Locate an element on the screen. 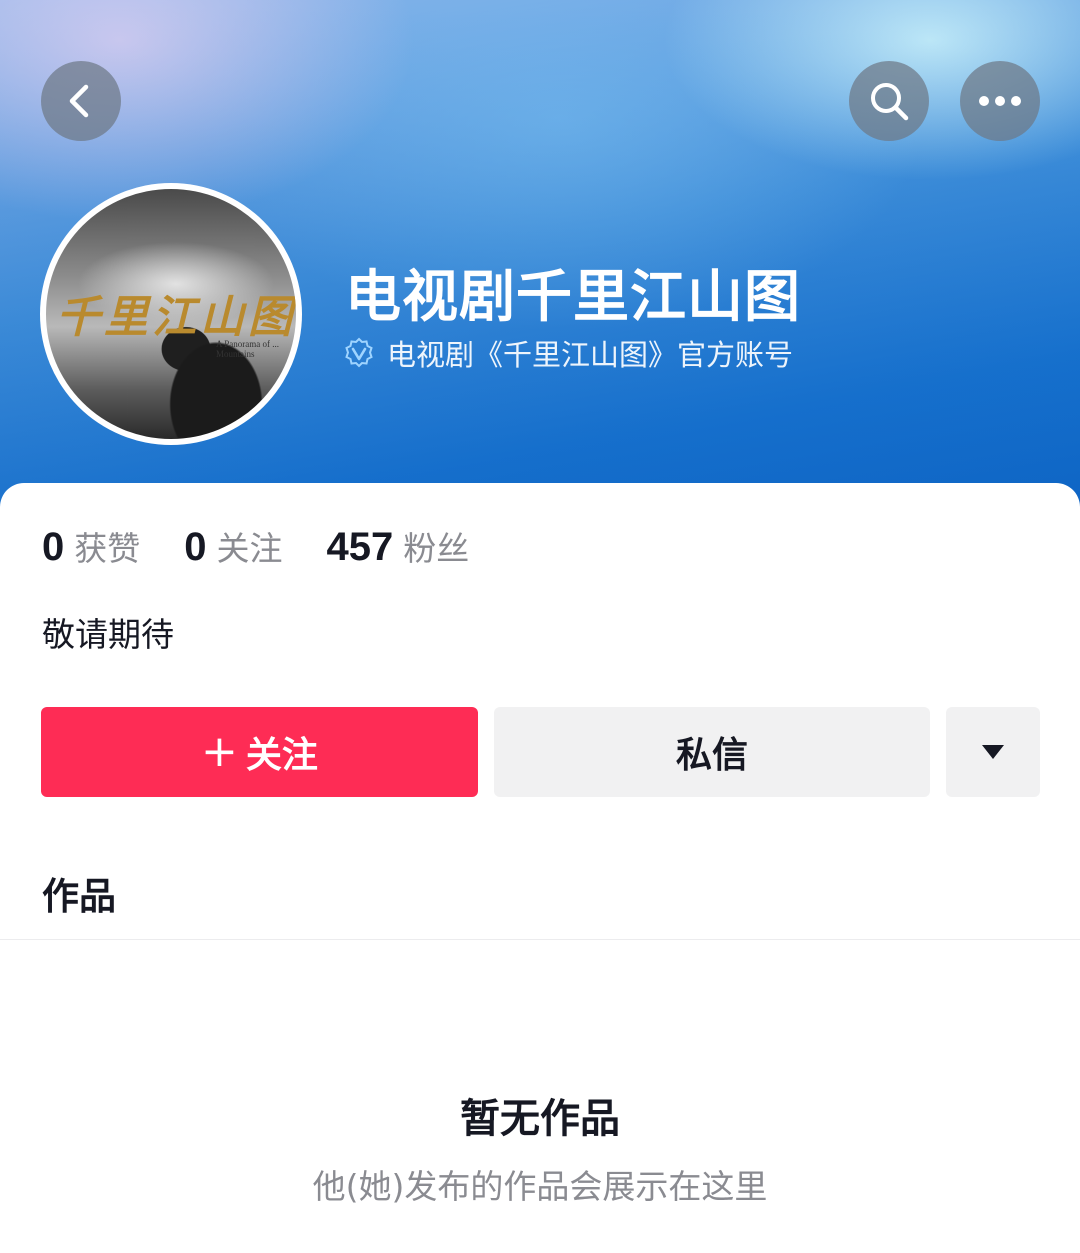 This screenshot has height=1253, width=1080. avatar-image: 千里江山图 A Panorama of ... Mountains is located at coordinates (171, 314).